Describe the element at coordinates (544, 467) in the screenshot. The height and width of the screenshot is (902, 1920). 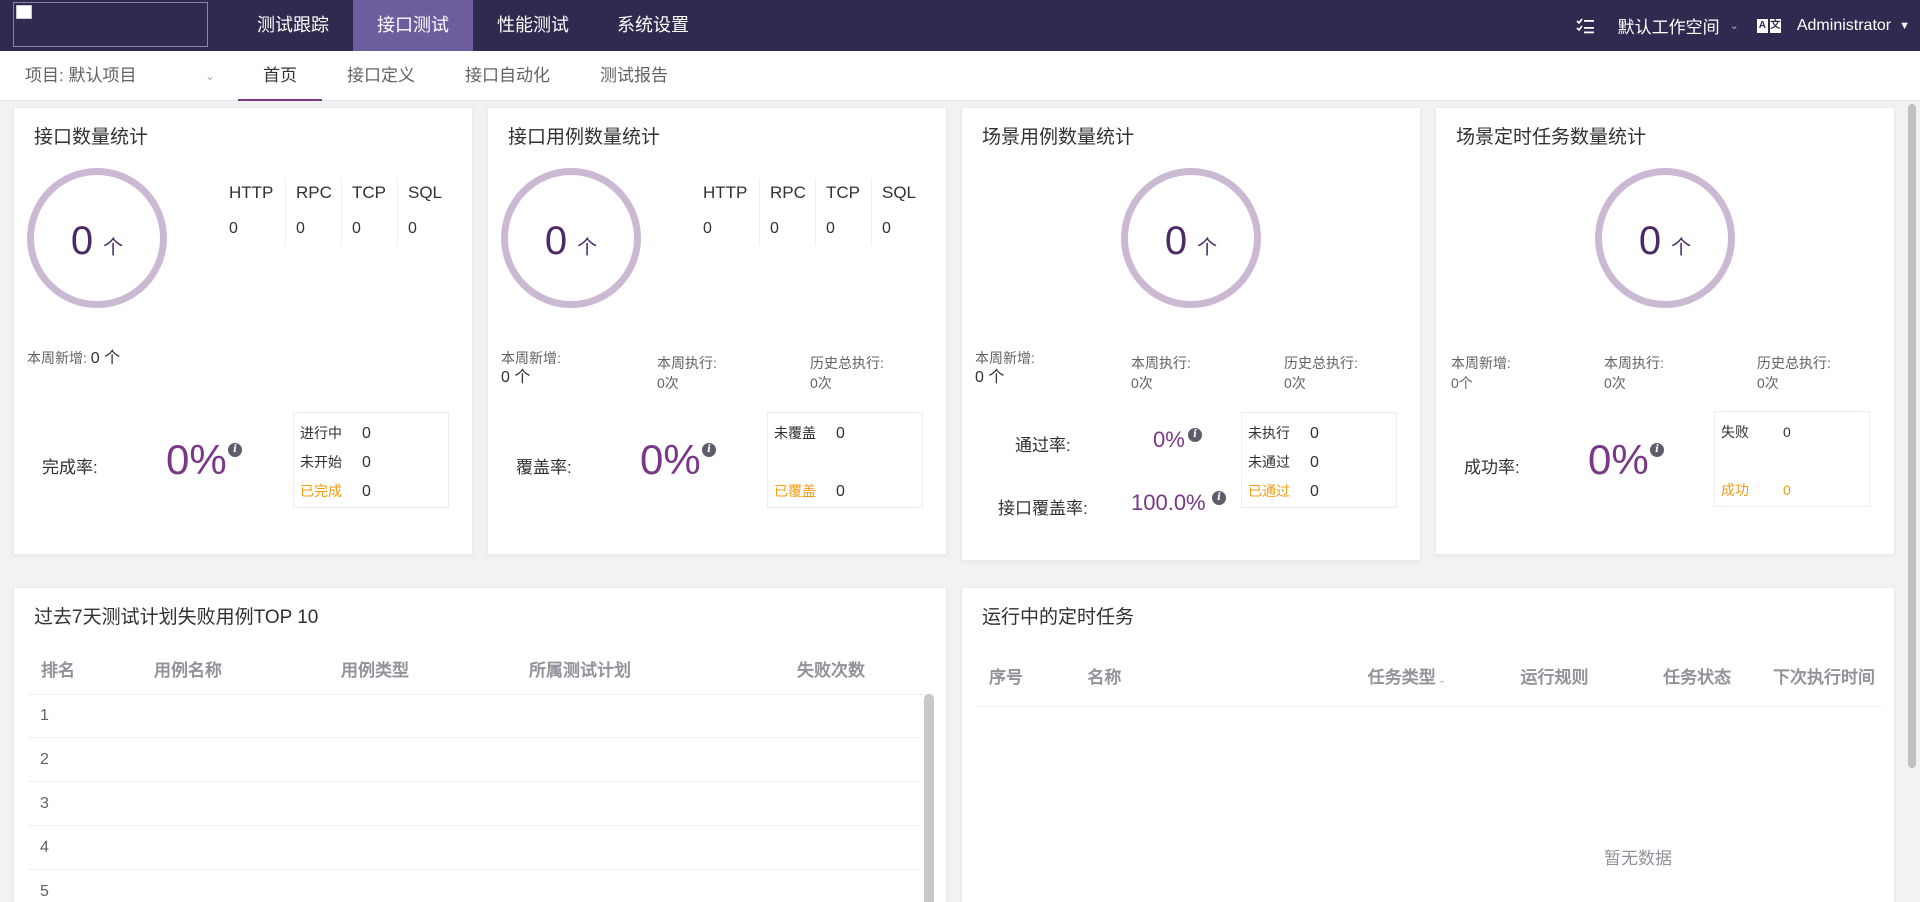
I see `rate-label: 覆盖率:` at that location.